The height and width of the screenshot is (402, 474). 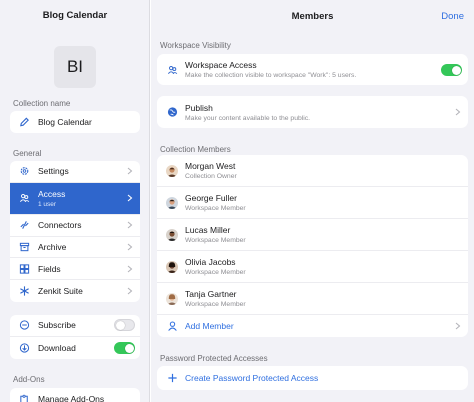 I want to click on collection-name-label: Collection name, so click(x=42, y=103).